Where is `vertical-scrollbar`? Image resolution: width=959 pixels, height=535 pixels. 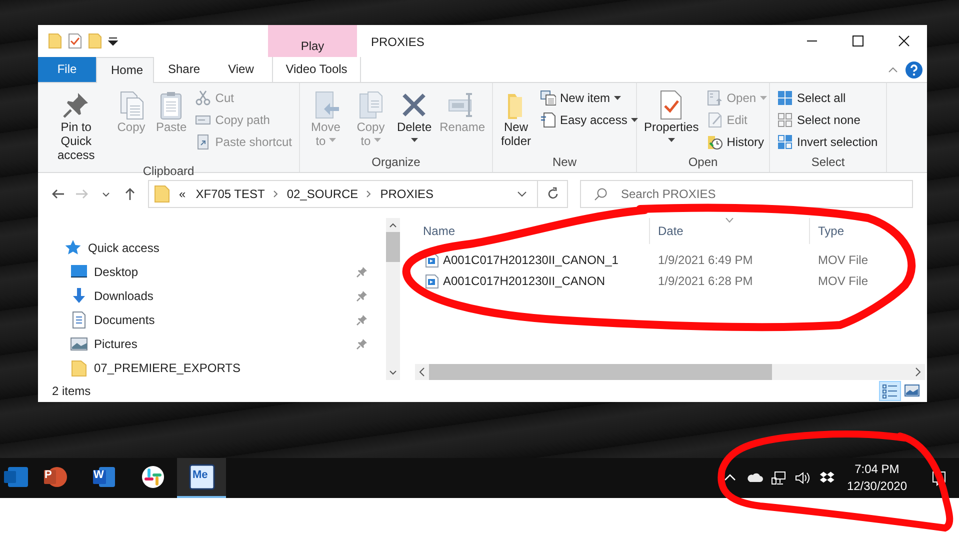
vertical-scrollbar is located at coordinates (393, 299).